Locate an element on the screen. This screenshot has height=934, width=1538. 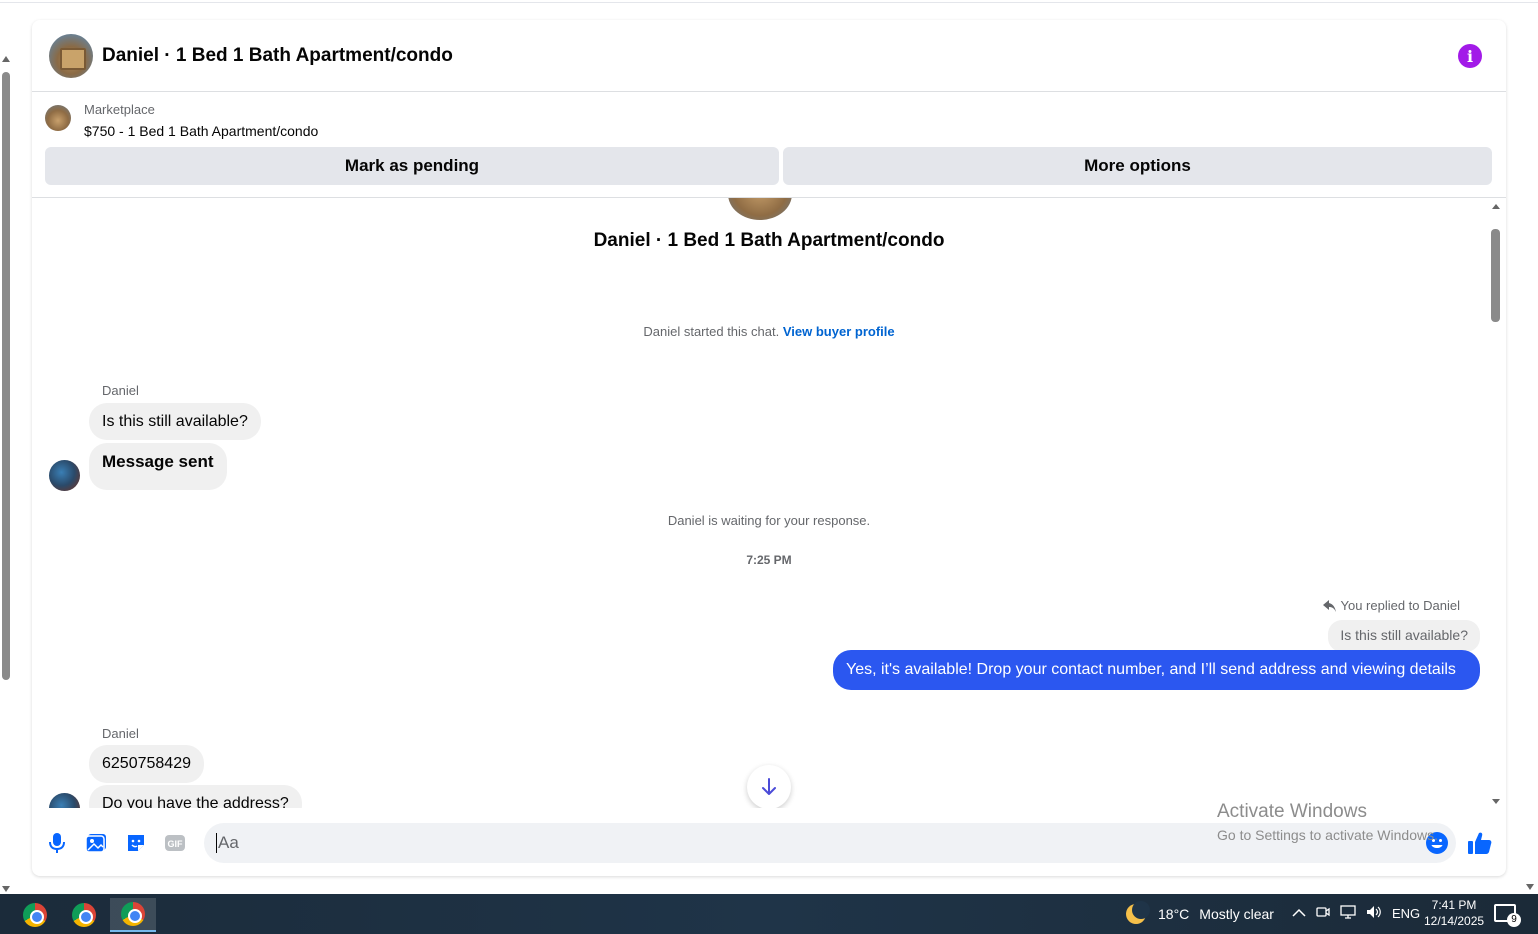
listing-thumbnail is located at coordinates (58, 118).